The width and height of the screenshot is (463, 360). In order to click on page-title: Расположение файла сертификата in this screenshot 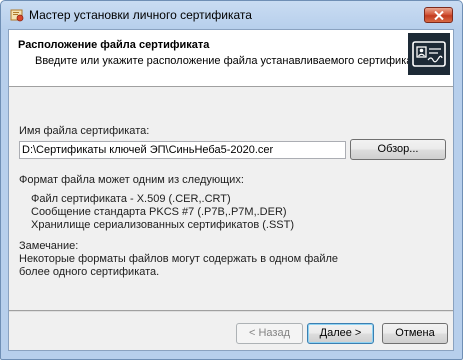, I will do `click(114, 45)`.